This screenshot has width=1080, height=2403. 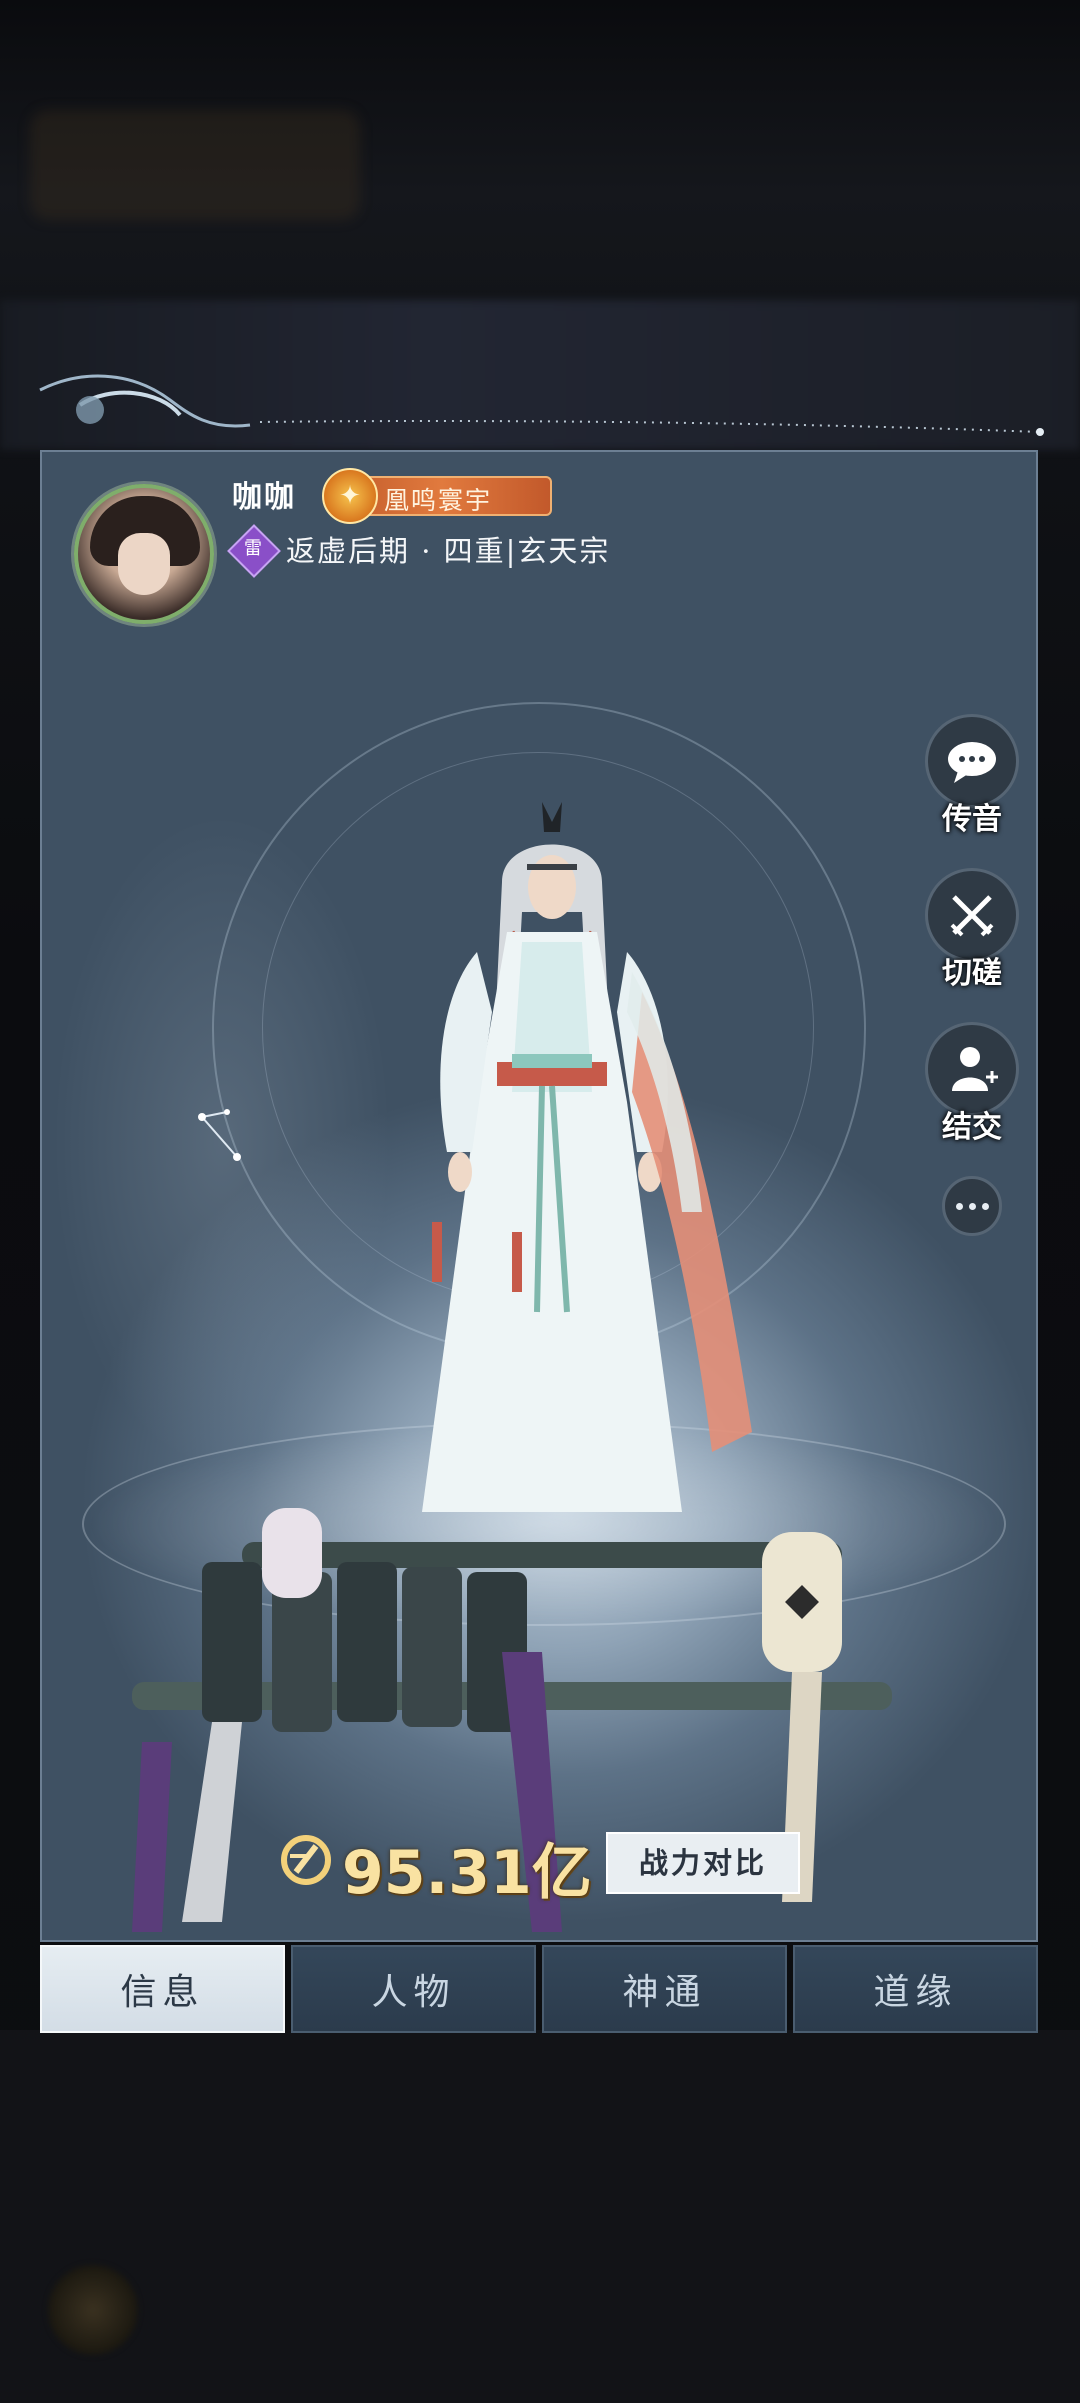 I want to click on duel-button: 切磋, so click(x=972, y=930).